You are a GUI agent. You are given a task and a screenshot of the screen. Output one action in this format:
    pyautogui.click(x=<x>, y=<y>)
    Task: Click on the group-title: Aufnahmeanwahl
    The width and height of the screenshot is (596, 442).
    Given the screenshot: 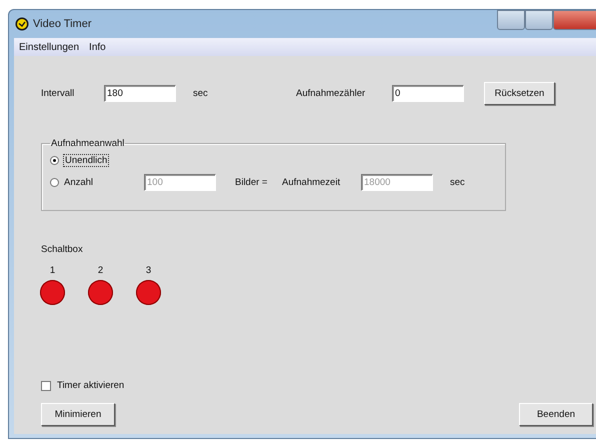 What is the action you would take?
    pyautogui.click(x=88, y=143)
    